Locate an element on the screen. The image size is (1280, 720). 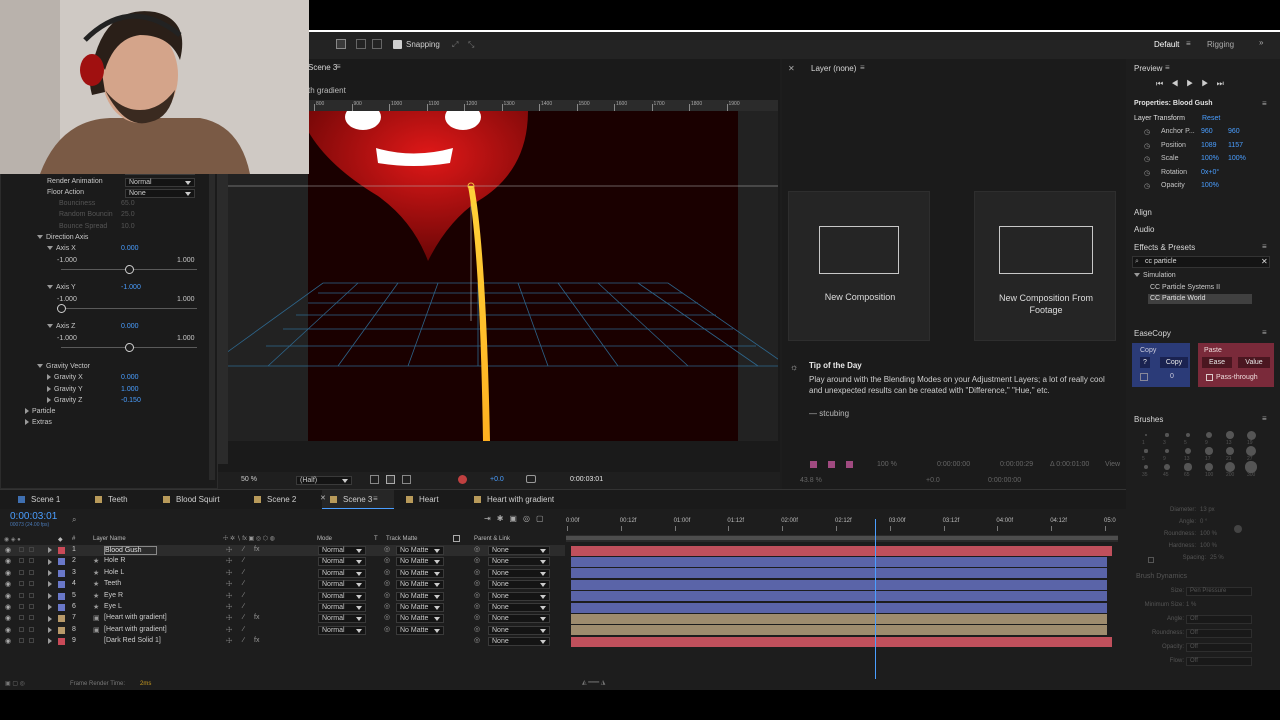
align-icon is located at coordinates (341, 44).